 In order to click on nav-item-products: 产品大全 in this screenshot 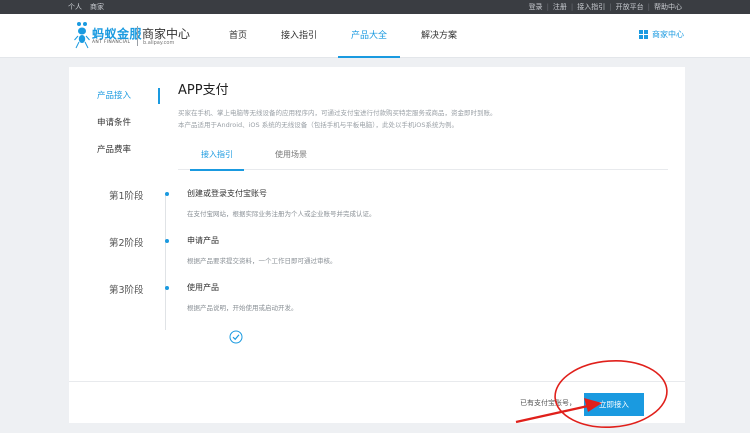, I will do `click(369, 36)`.